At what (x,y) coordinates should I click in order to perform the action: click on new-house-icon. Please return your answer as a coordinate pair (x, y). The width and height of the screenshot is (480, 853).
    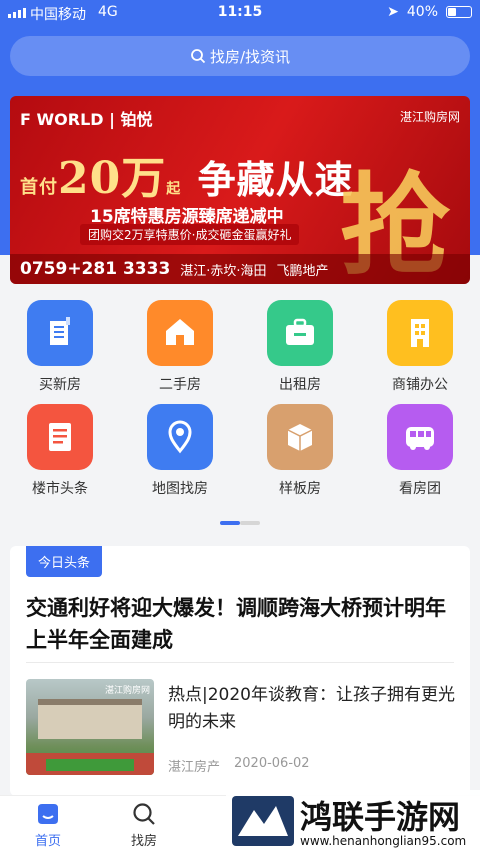
    Looking at the image, I should click on (60, 333).